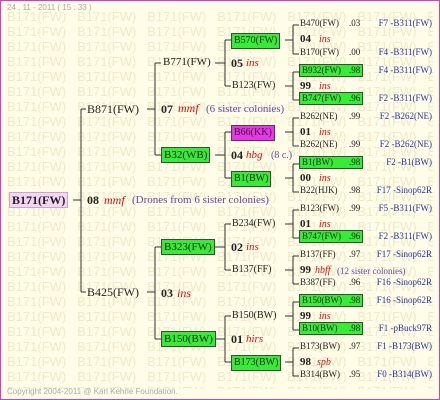 This screenshot has height=400, width=440. Describe the element at coordinates (405, 328) in the screenshot. I see `gen4-reference-link: F1 -pBuck97R` at that location.